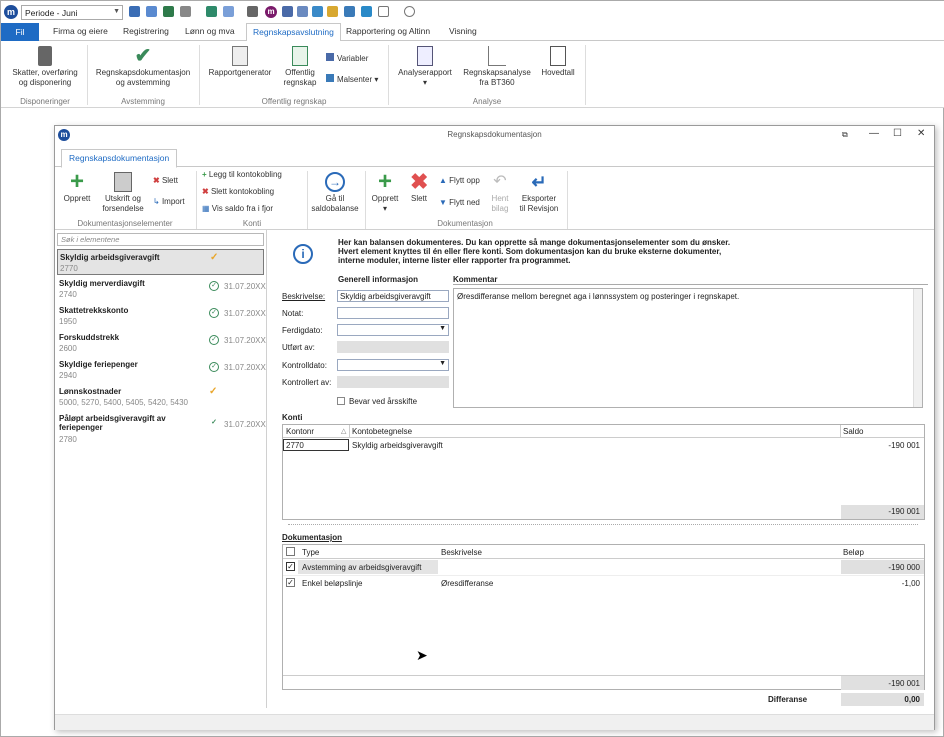 The width and height of the screenshot is (944, 737). I want to click on col-beskrivelse: Beskrivelse, so click(461, 552).